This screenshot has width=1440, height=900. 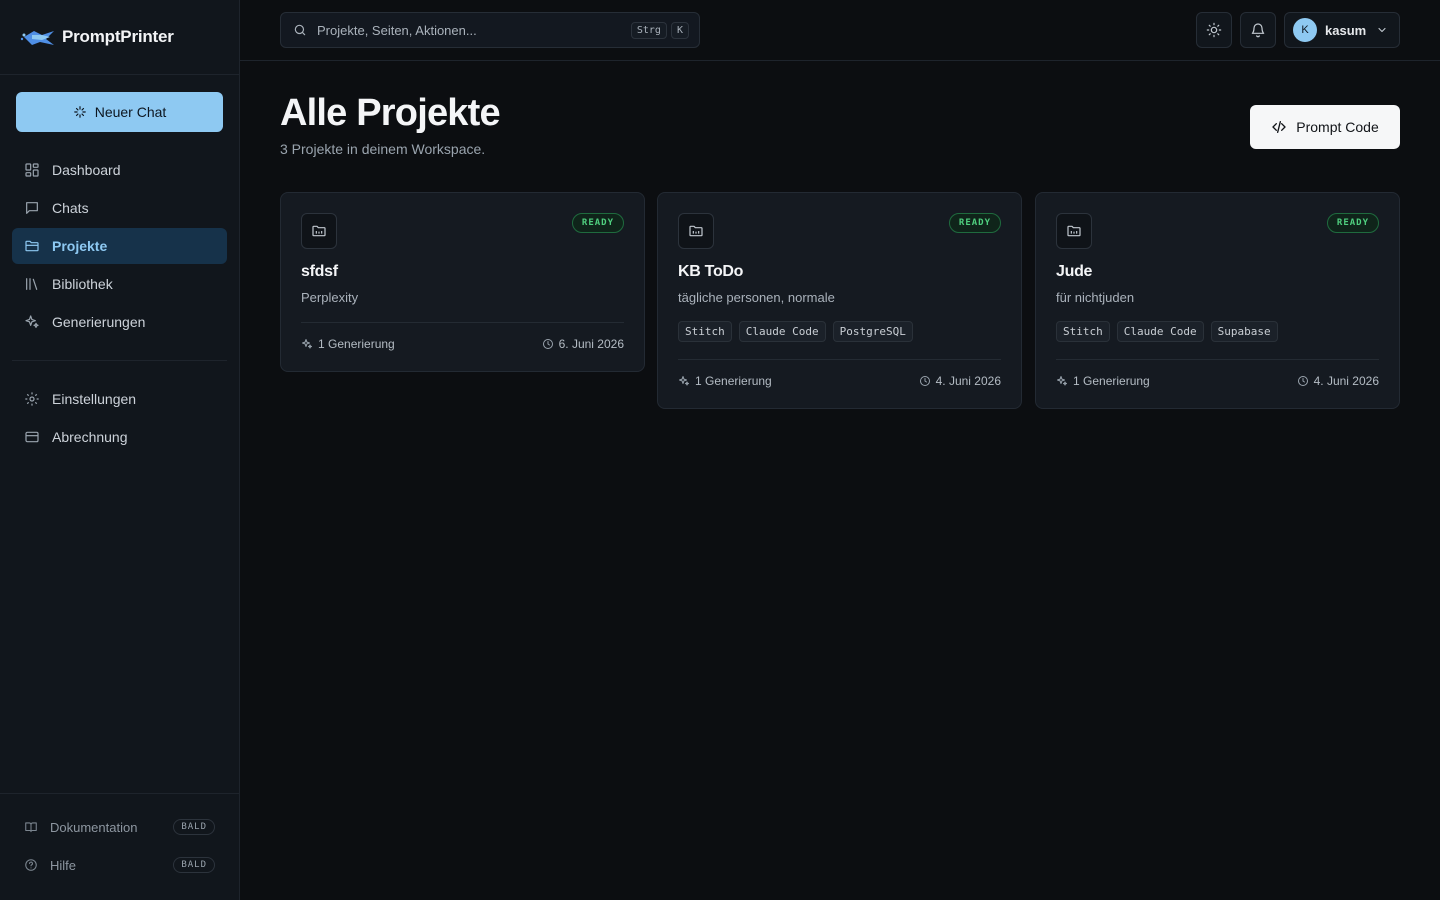 I want to click on user-menu-button: K kasum, so click(x=1342, y=30).